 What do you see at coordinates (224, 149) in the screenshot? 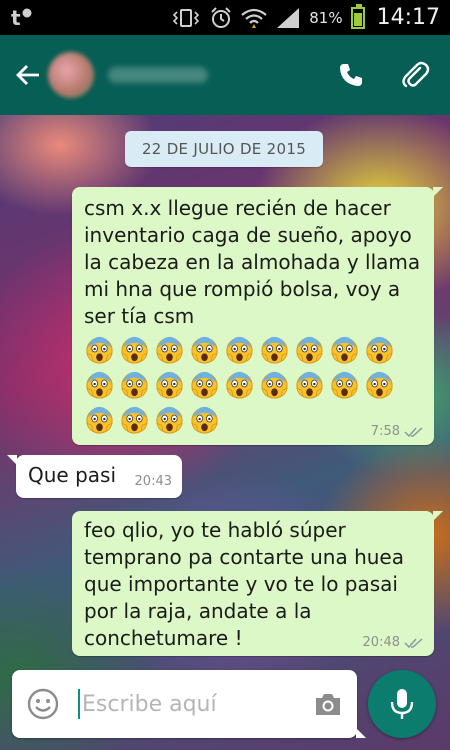
I see `date-chip: 22 DE JULIO DE 2015` at bounding box center [224, 149].